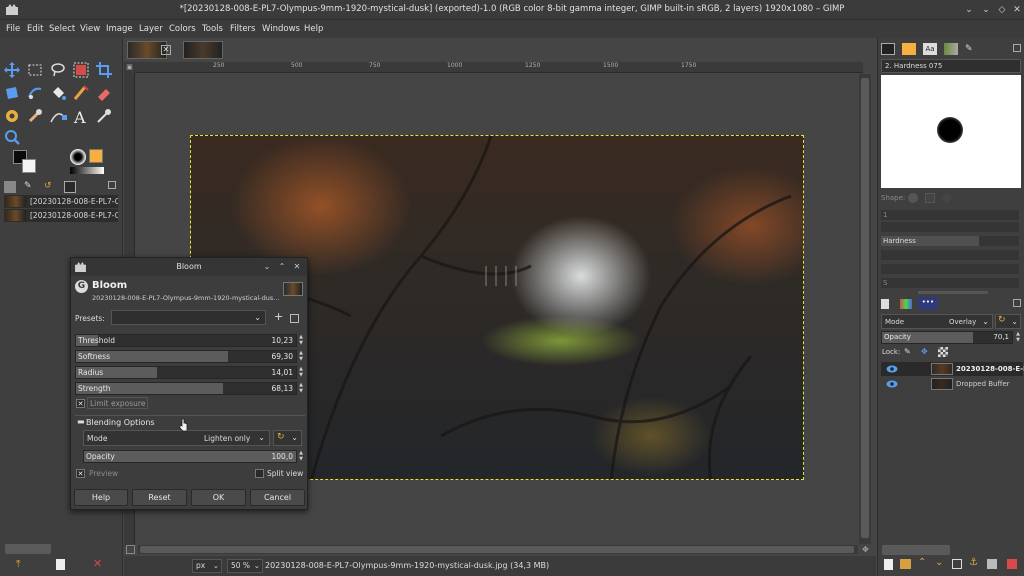 The image size is (1024, 576). Describe the element at coordinates (930, 241) in the screenshot. I see `hardness-field: Hardness` at that location.